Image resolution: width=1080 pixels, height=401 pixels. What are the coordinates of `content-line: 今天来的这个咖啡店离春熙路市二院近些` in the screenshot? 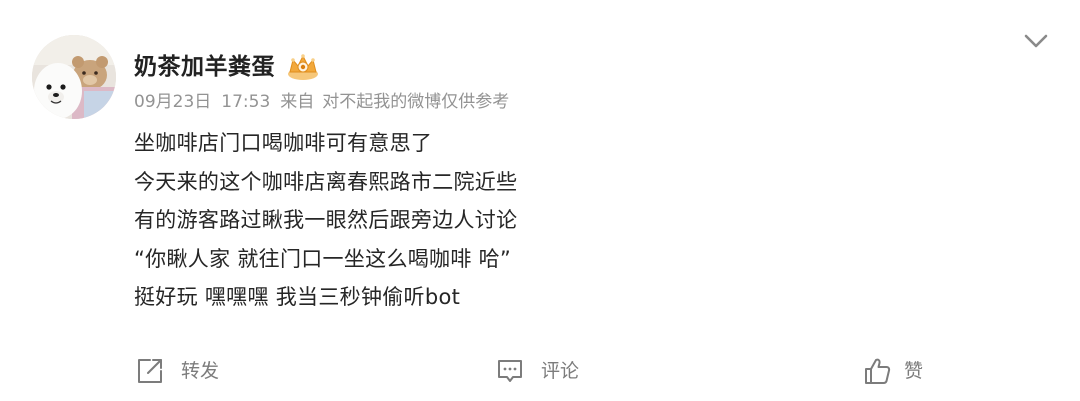 It's located at (326, 181).